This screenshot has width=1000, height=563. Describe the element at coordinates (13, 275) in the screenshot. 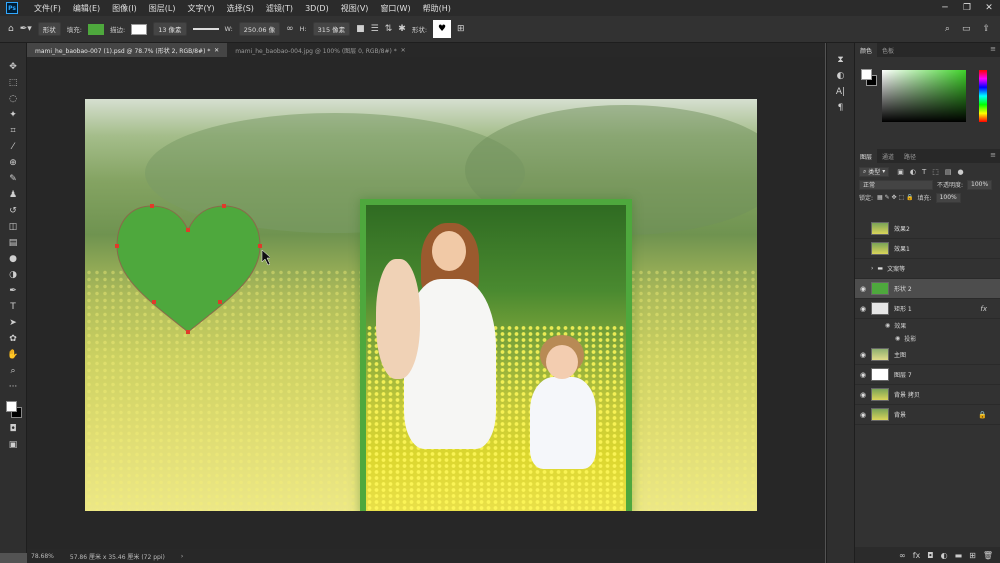

I see `dodge-tool-icon: ◑` at that location.